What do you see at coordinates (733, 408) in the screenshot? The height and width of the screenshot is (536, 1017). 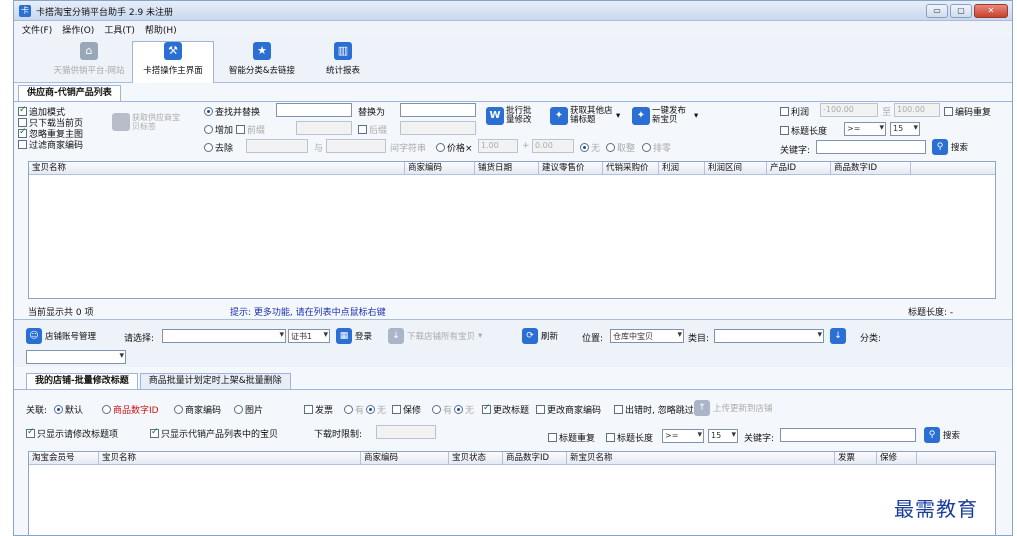 I see `upload-button: ↑ 上传更新到店铺` at bounding box center [733, 408].